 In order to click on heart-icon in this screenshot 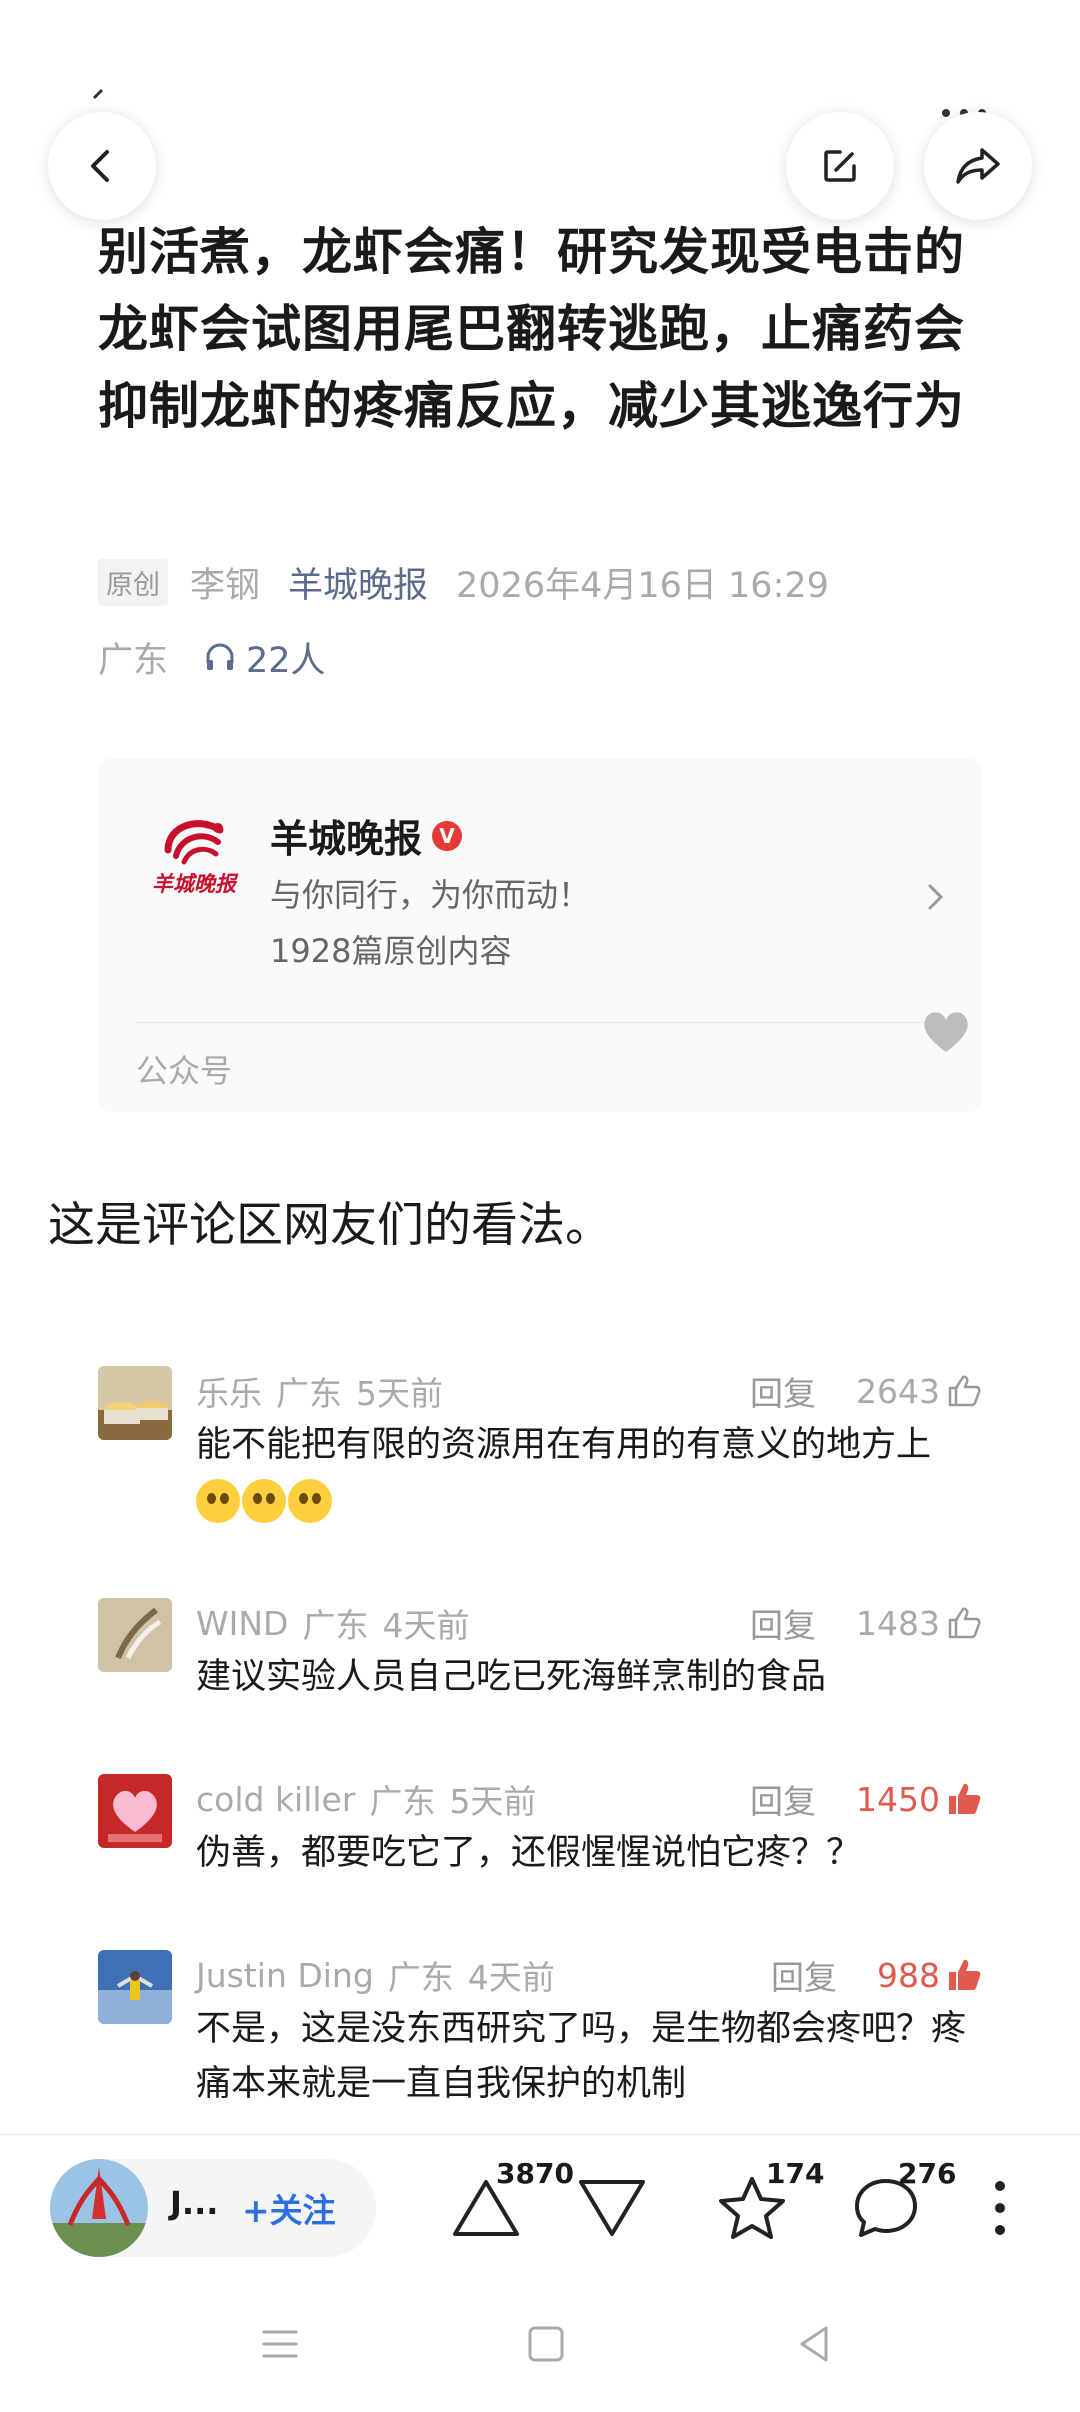, I will do `click(946, 1032)`.